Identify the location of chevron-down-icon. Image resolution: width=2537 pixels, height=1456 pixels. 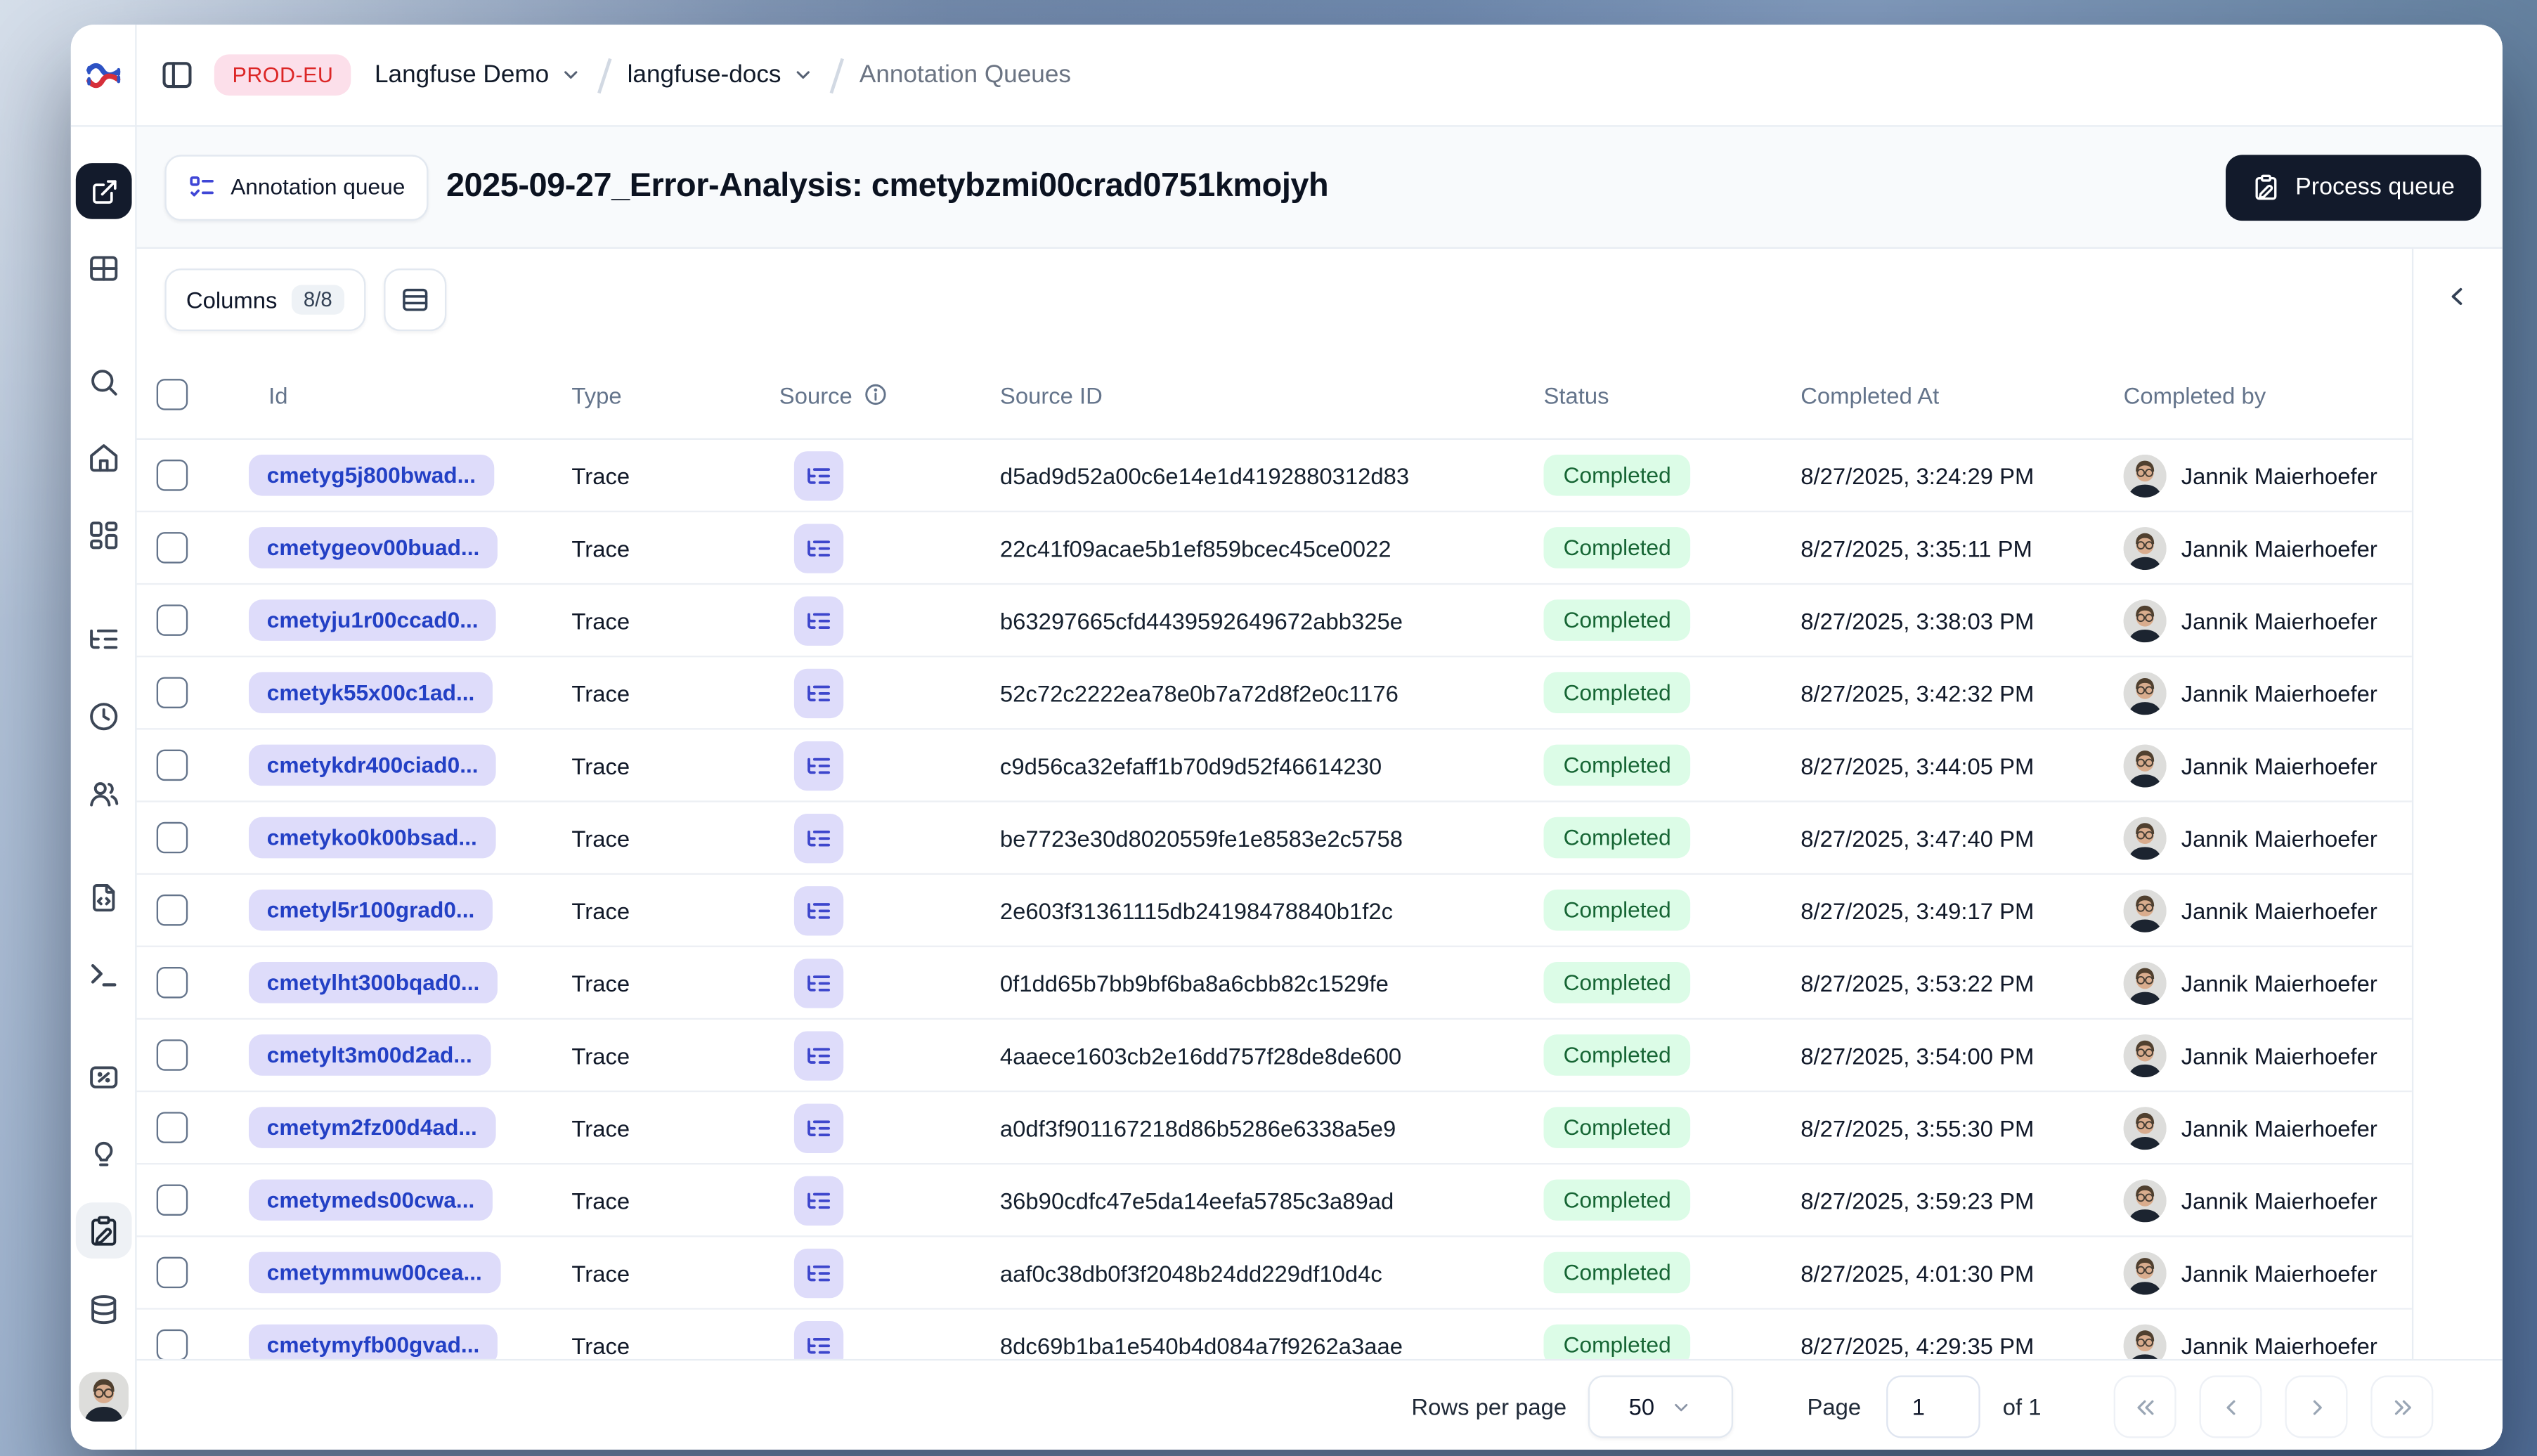
(1682, 1407).